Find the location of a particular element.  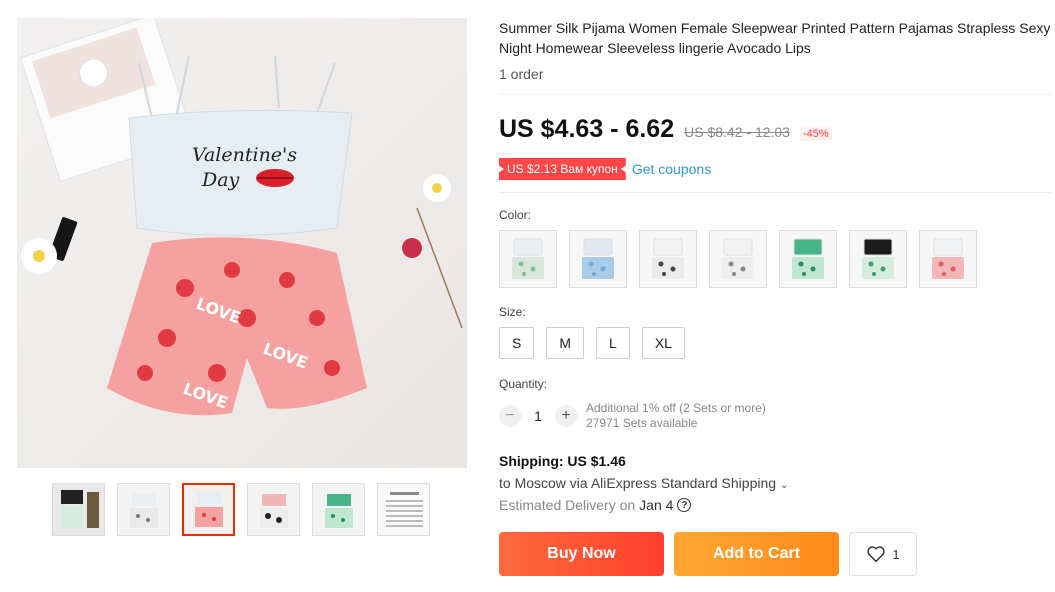

heart-icon is located at coordinates (876, 554).